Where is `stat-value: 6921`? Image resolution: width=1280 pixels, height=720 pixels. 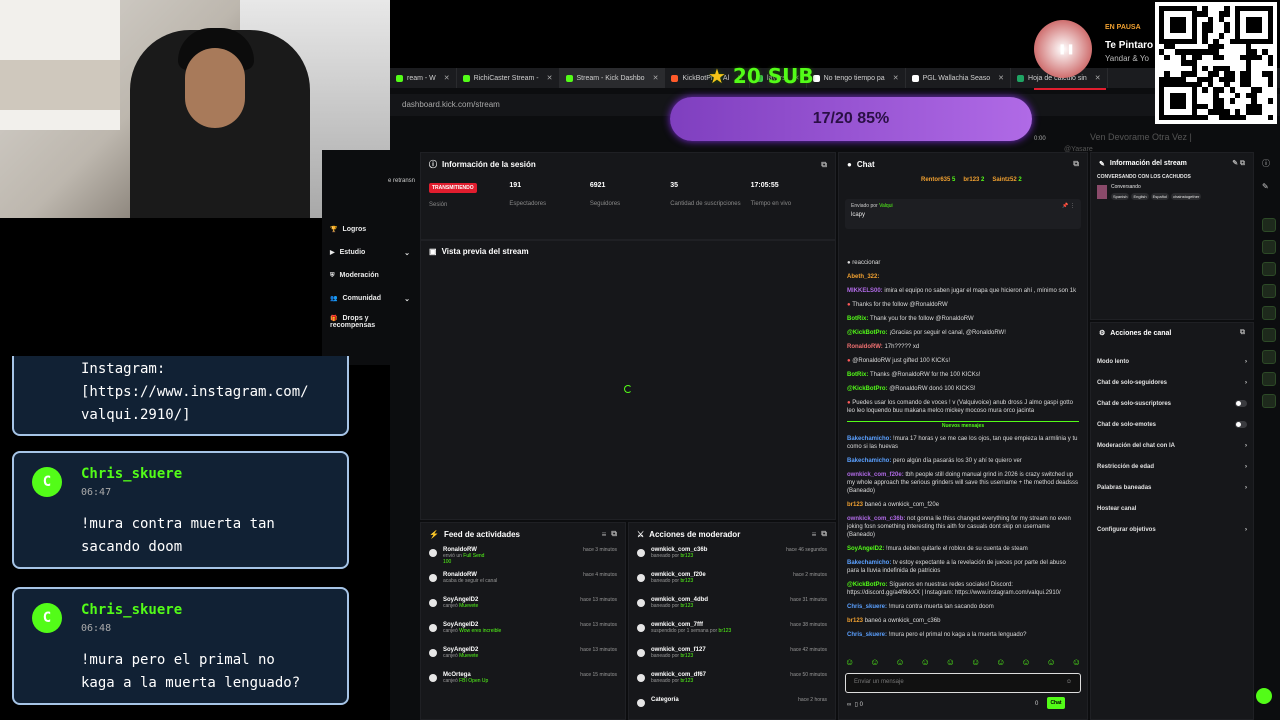
stat-value: 6921 is located at coordinates (597, 185).